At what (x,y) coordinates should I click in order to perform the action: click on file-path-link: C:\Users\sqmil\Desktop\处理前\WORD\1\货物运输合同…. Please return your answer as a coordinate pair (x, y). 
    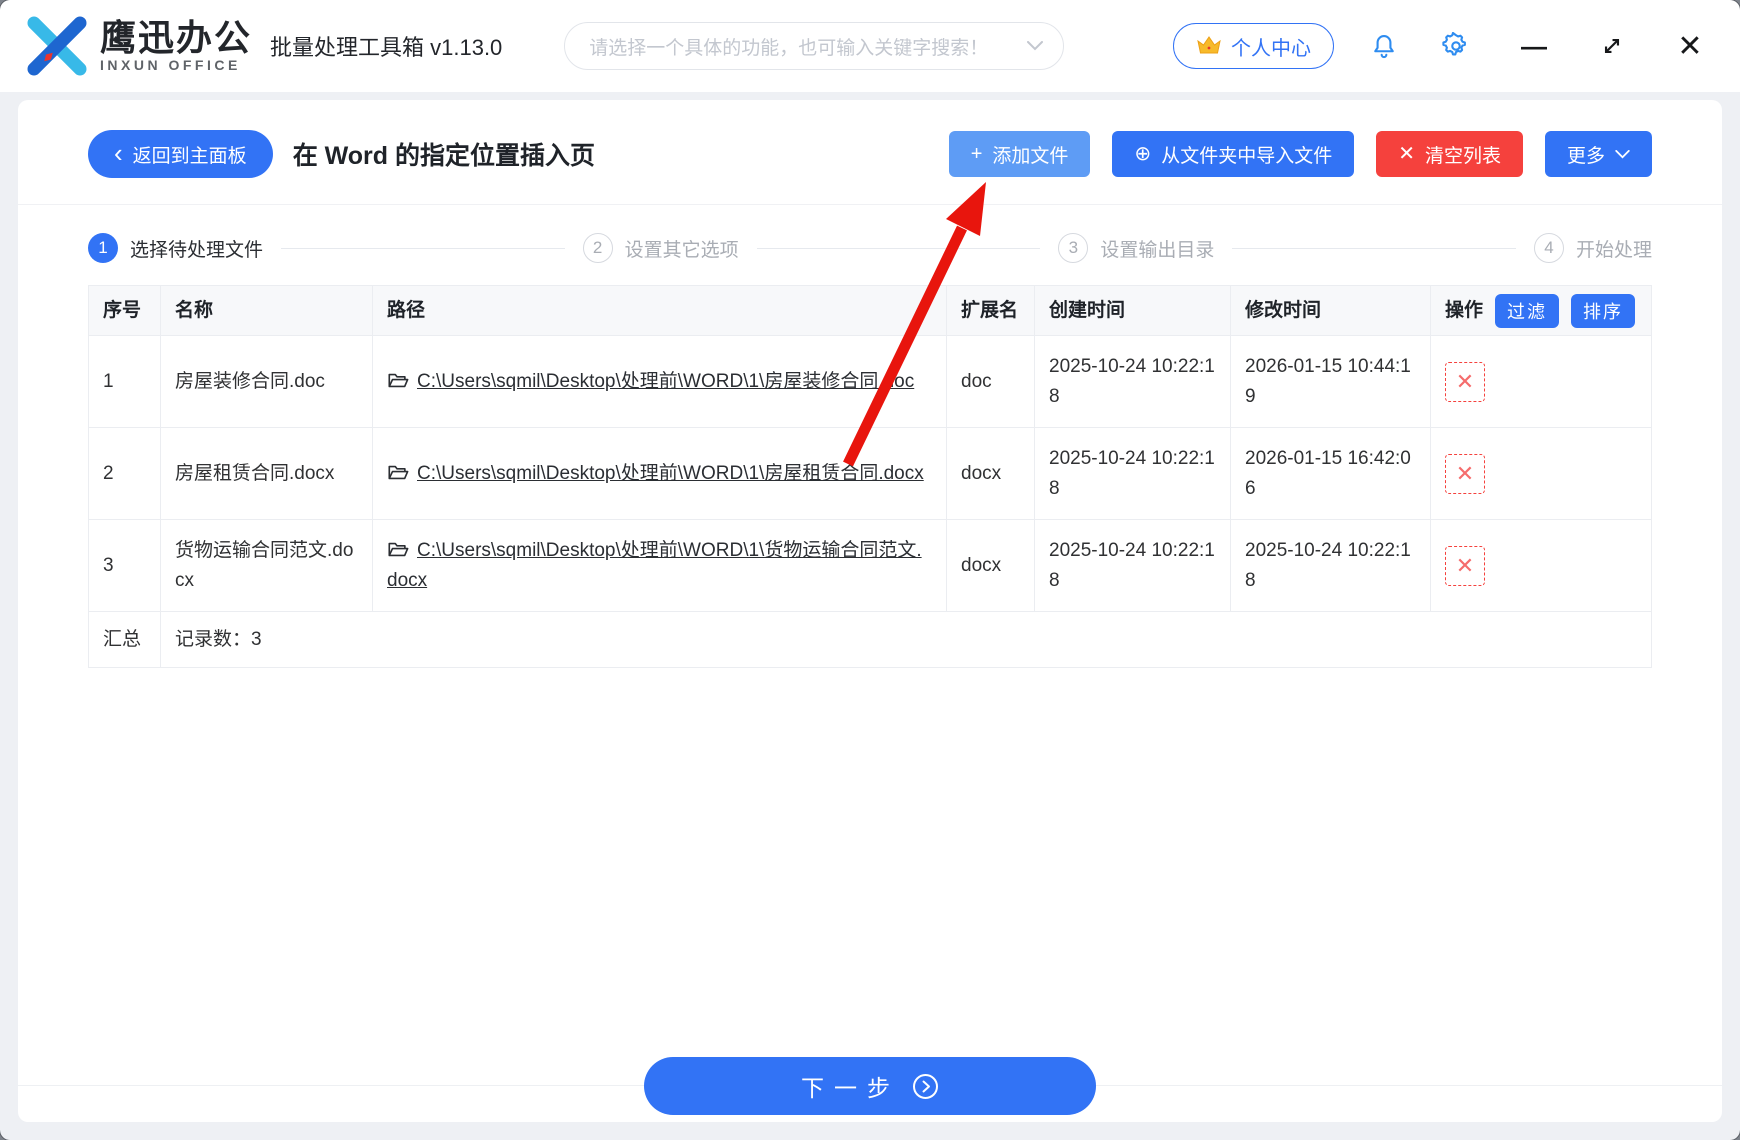
    Looking at the image, I should click on (654, 565).